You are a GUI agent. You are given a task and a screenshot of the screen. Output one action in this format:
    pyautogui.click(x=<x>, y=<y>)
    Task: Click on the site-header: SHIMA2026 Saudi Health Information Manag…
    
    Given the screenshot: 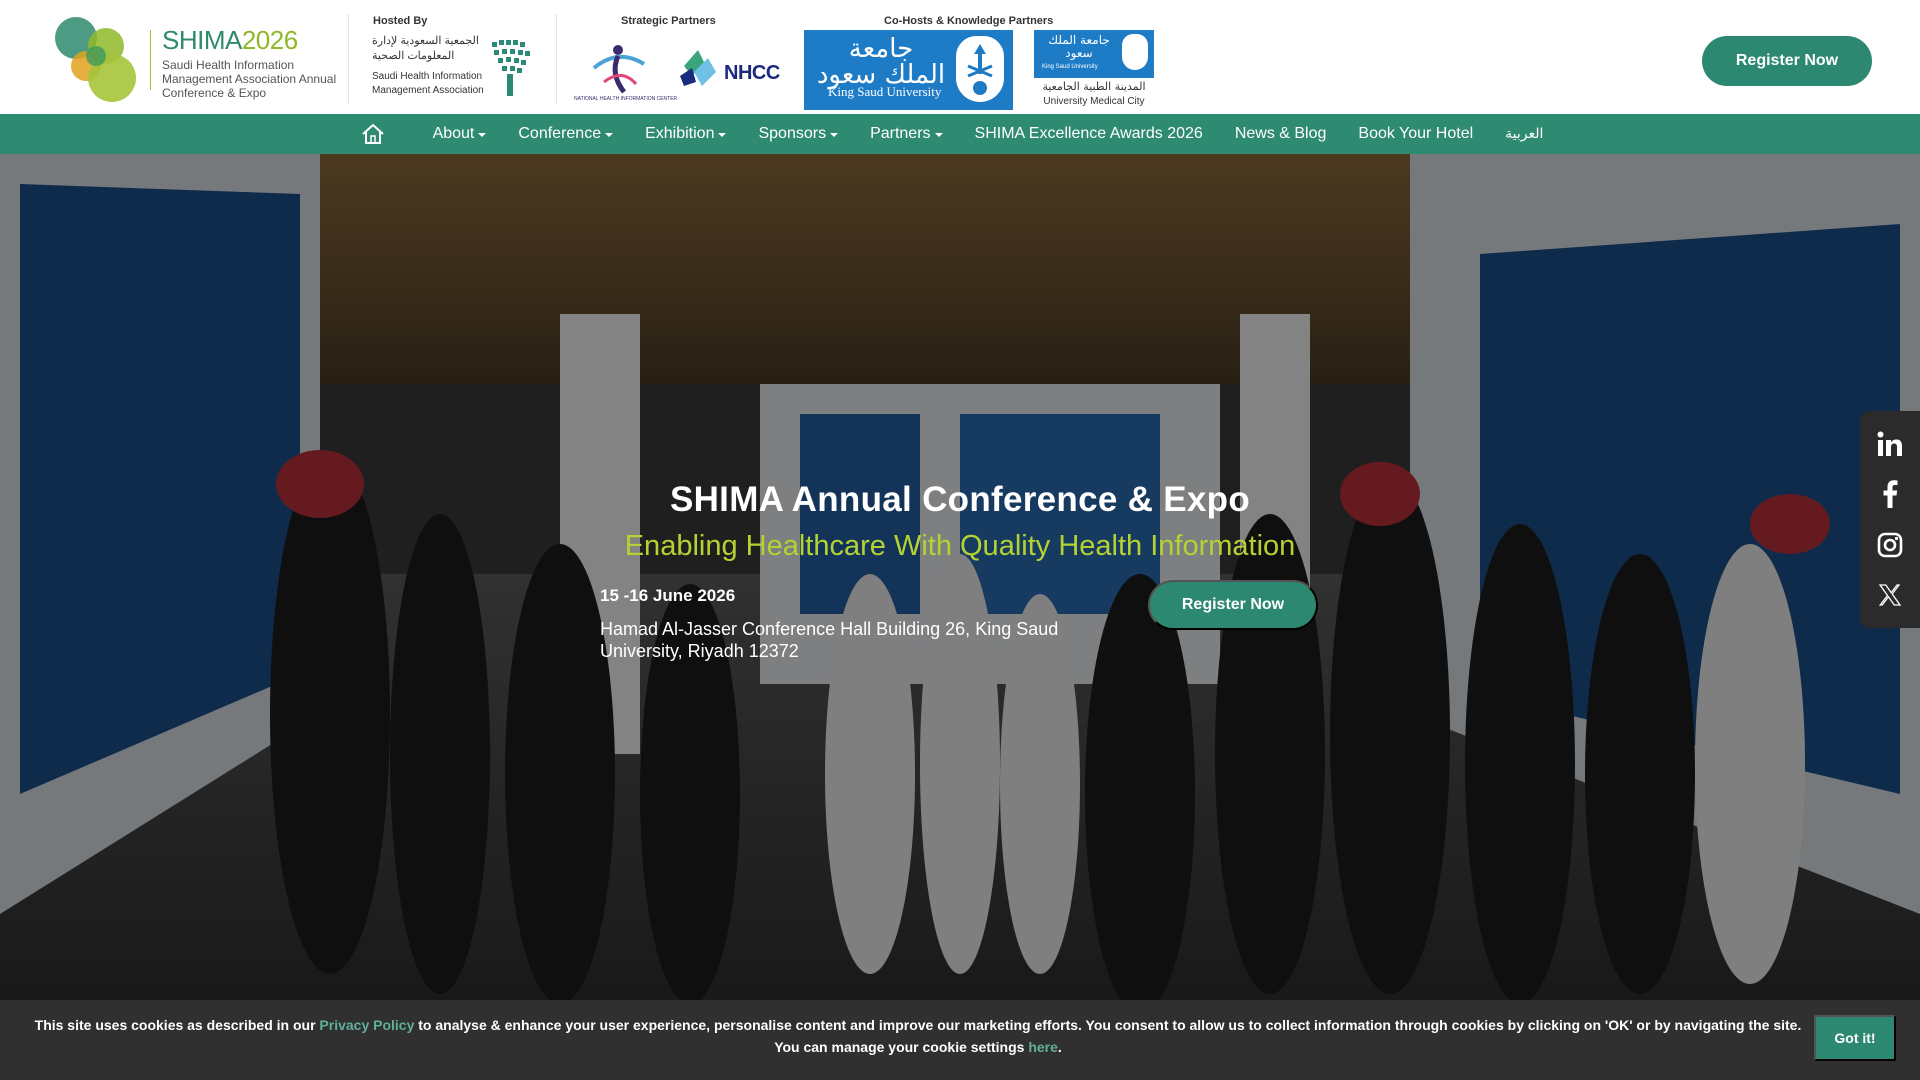 What is the action you would take?
    pyautogui.click(x=960, y=57)
    